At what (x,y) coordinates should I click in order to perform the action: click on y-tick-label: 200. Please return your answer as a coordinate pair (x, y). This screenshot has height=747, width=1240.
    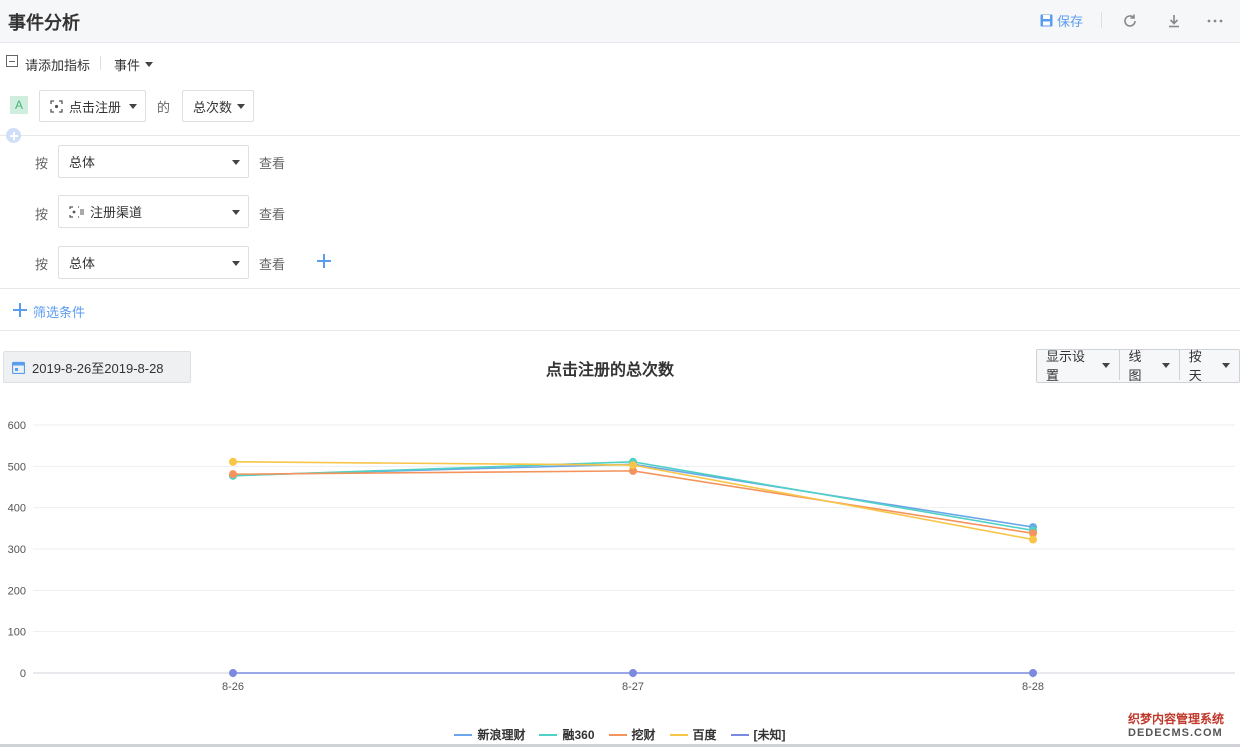
    Looking at the image, I should click on (17, 591).